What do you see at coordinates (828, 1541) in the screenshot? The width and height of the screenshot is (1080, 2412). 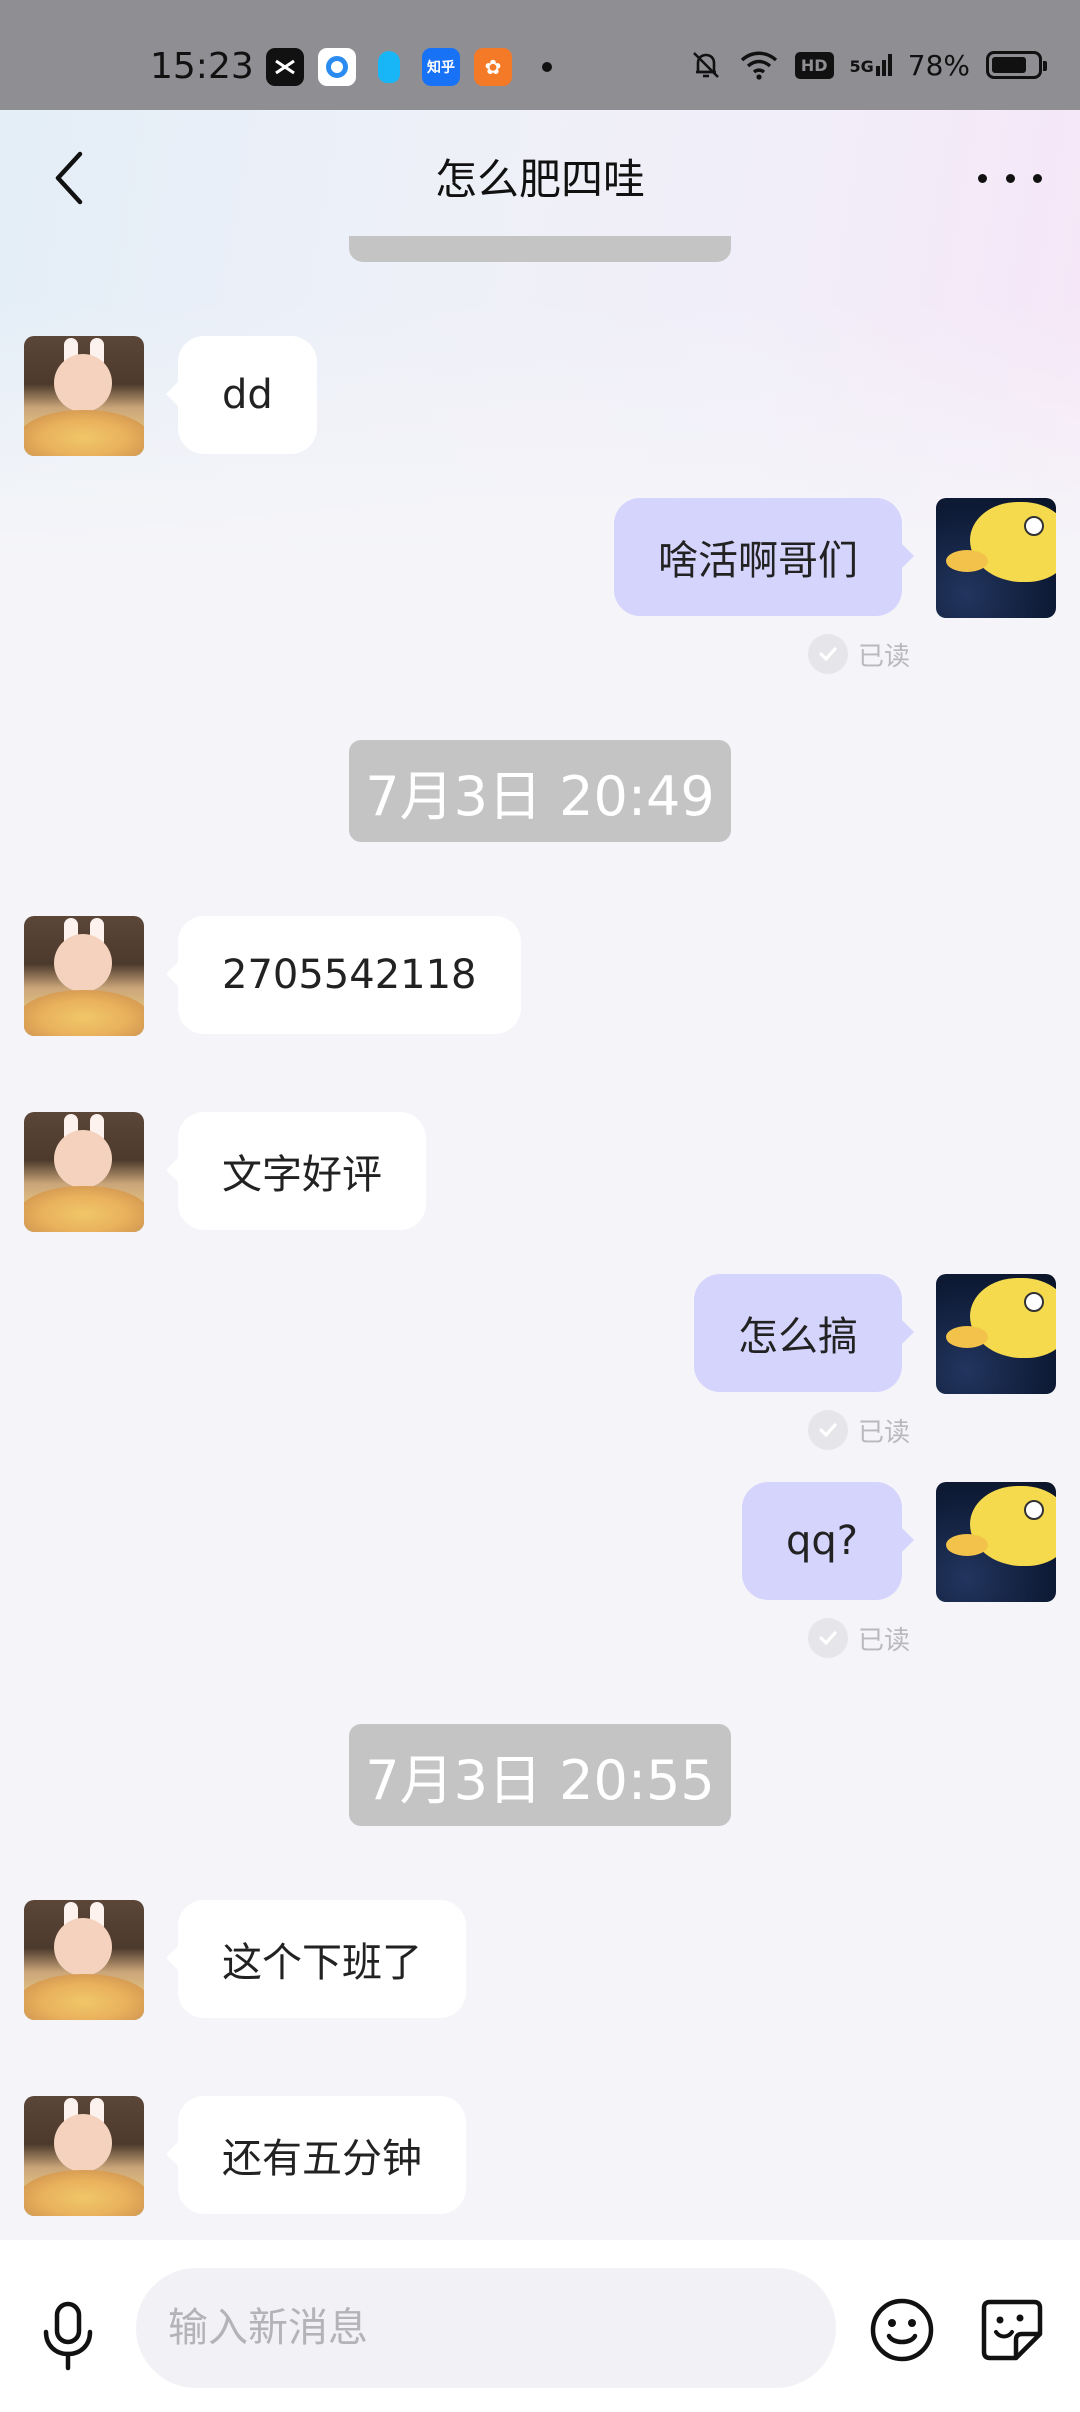 I see `sent-message-bubble: qq?` at bounding box center [828, 1541].